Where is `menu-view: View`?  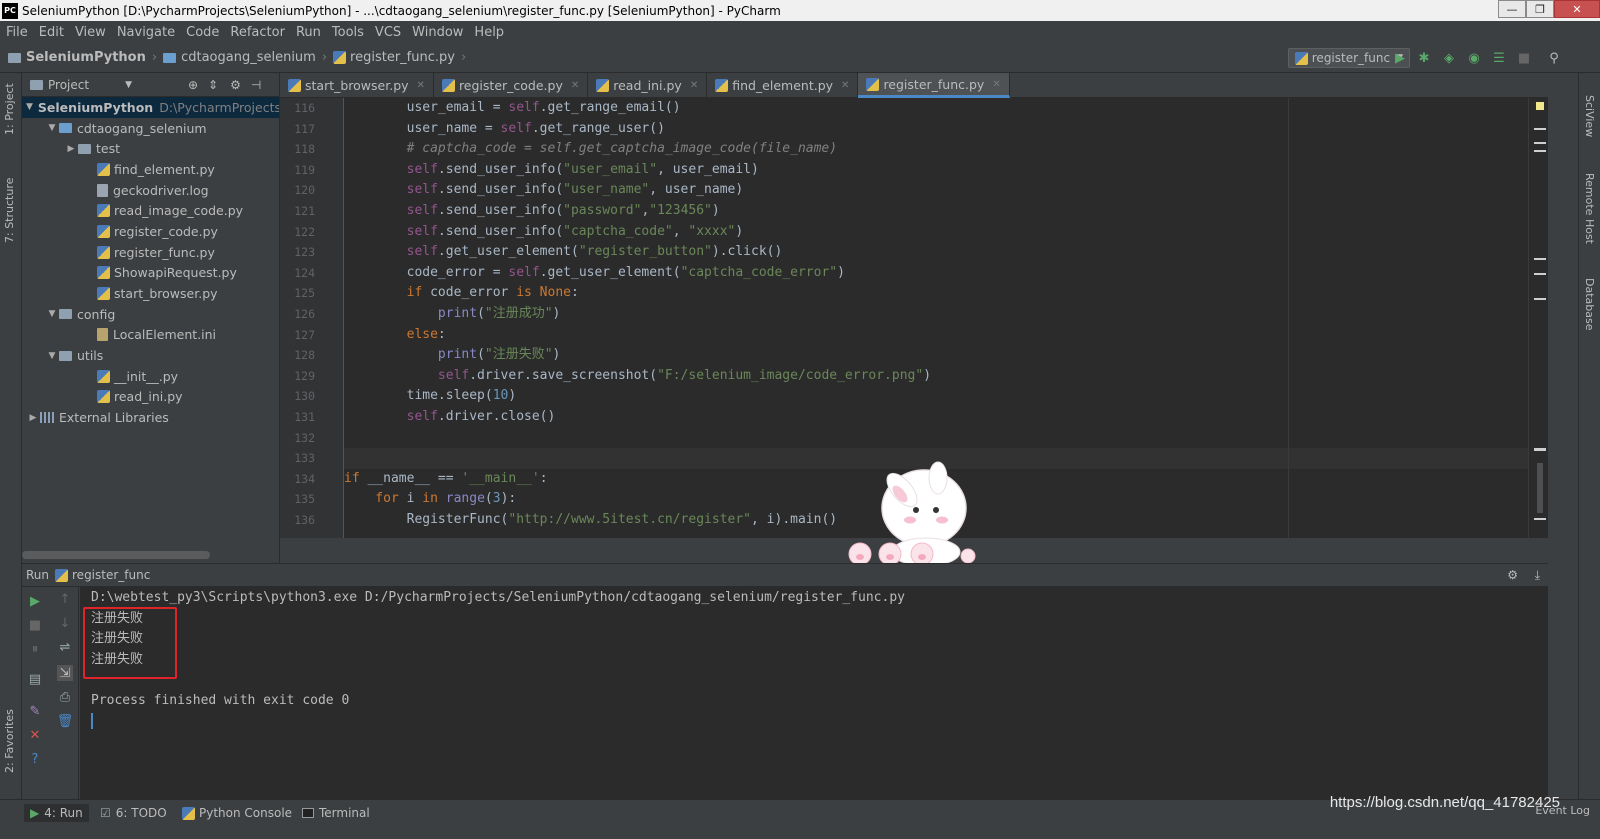
menu-view: View is located at coordinates (90, 32).